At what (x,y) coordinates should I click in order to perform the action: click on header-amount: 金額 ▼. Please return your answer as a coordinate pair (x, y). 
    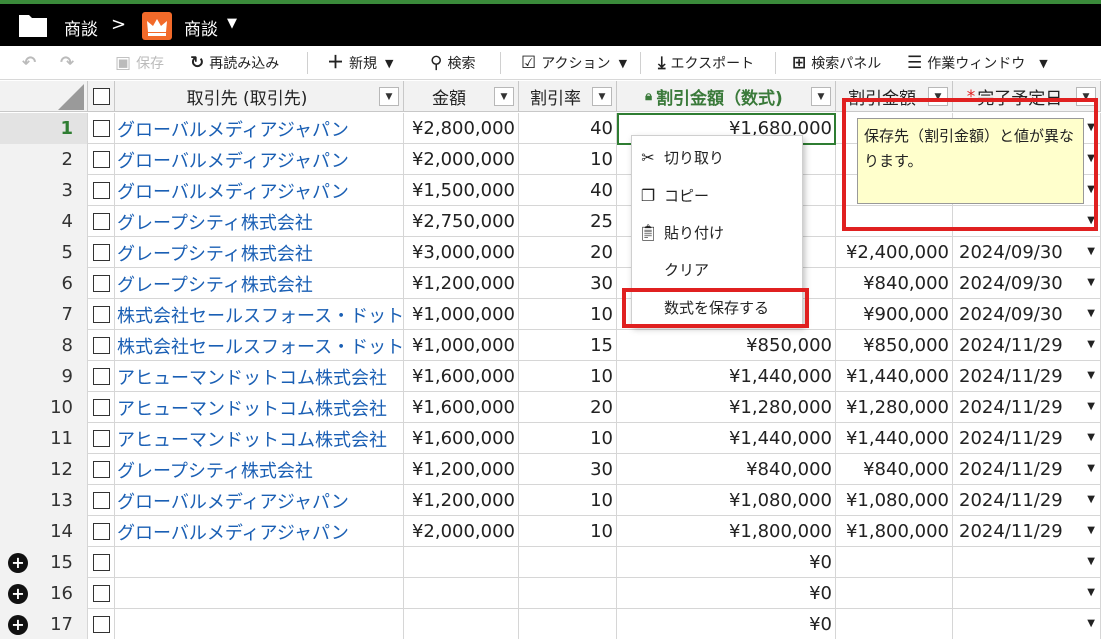
    Looking at the image, I should click on (461, 96).